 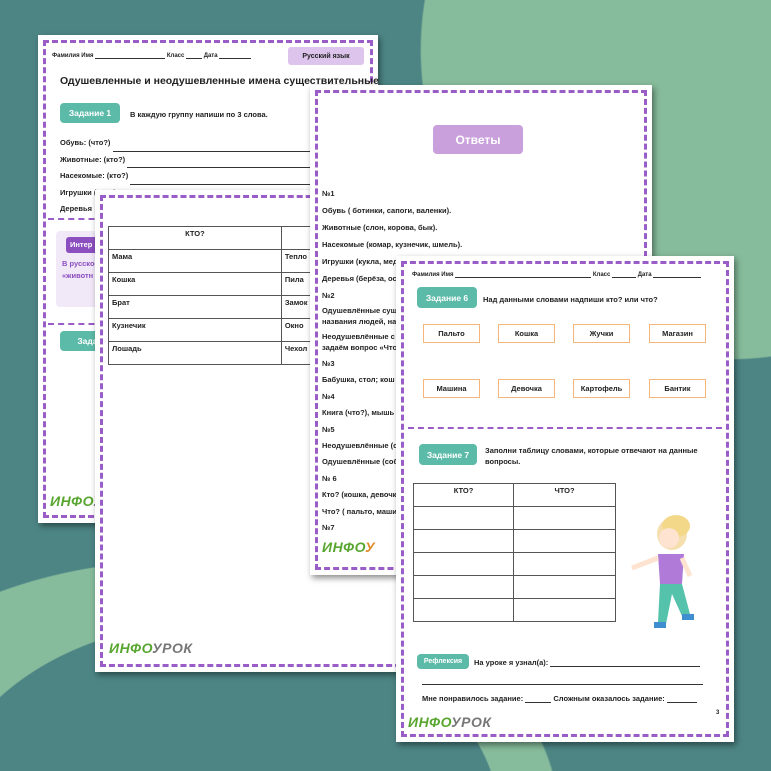 What do you see at coordinates (359, 321) in the screenshot?
I see `answer-line: названия людей, на` at bounding box center [359, 321].